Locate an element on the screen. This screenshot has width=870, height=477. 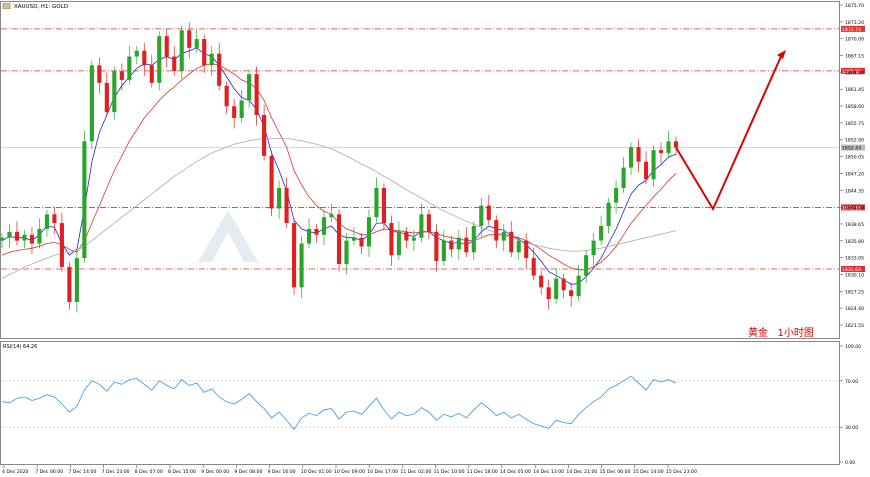
x-tick-label: 10 Dec 09:00 is located at coordinates (349, 472).